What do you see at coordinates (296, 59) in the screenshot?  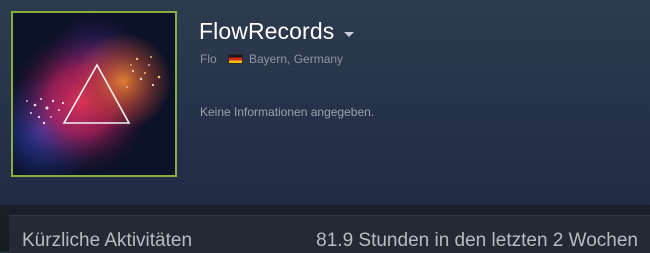 I see `profile-location: Bayern, Germany` at bounding box center [296, 59].